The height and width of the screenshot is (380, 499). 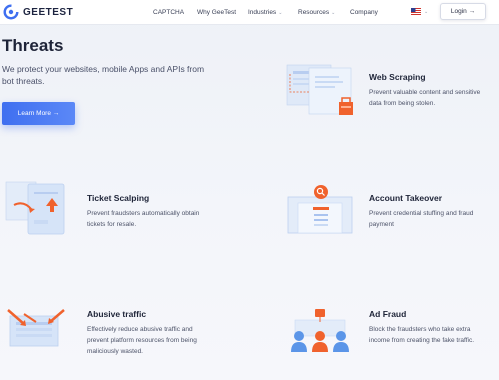 What do you see at coordinates (168, 12) in the screenshot?
I see `nav-captcha: CAPTCHA` at bounding box center [168, 12].